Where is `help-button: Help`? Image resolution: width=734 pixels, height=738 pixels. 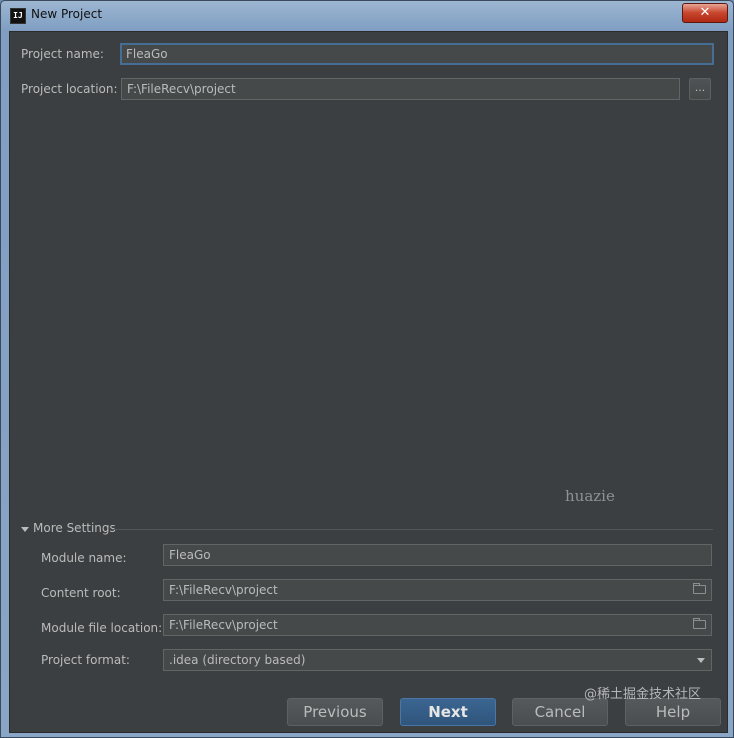
help-button: Help is located at coordinates (673, 712).